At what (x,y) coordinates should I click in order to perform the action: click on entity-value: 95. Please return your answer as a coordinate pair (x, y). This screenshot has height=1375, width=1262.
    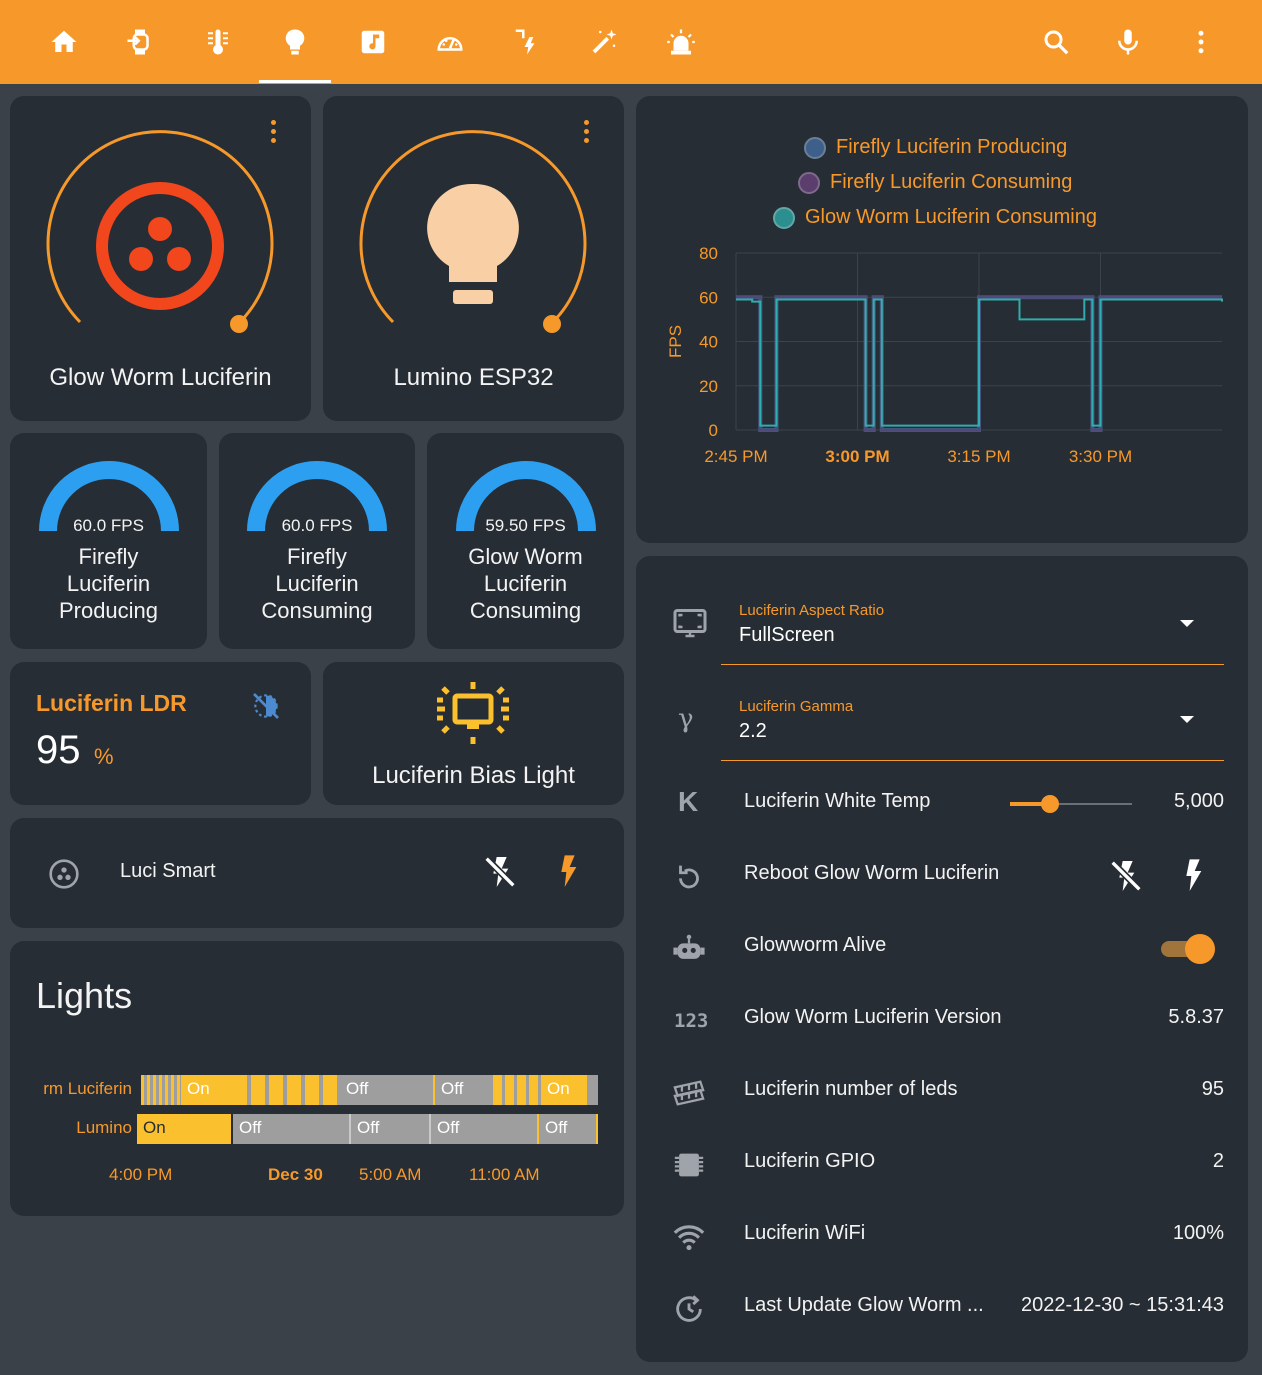
    Looking at the image, I should click on (1212, 1089).